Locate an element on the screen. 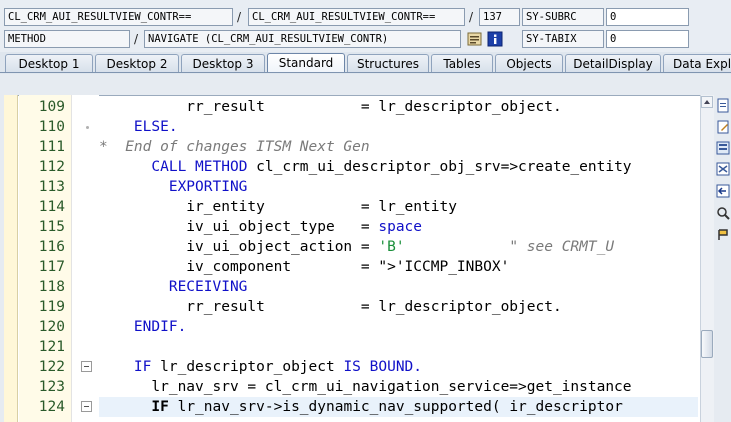 The height and width of the screenshot is (422, 731). code-line: 115 iv_ui_object_type = space is located at coordinates (365, 227).